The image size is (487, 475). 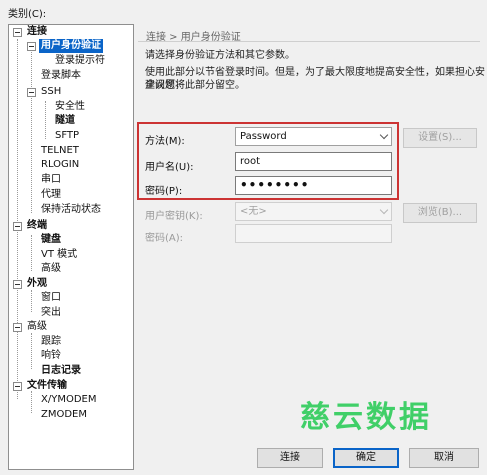 I want to click on tree-item-connection: 连接, so click(x=37, y=32).